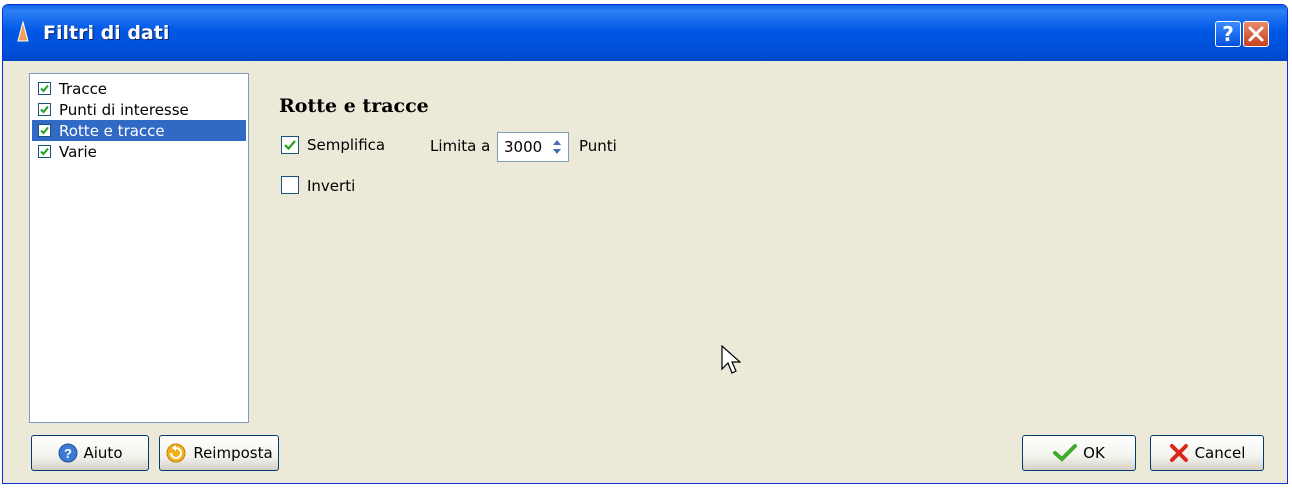 Image resolution: width=1292 pixels, height=488 pixels. I want to click on ok-button-label: OK, so click(1094, 453).